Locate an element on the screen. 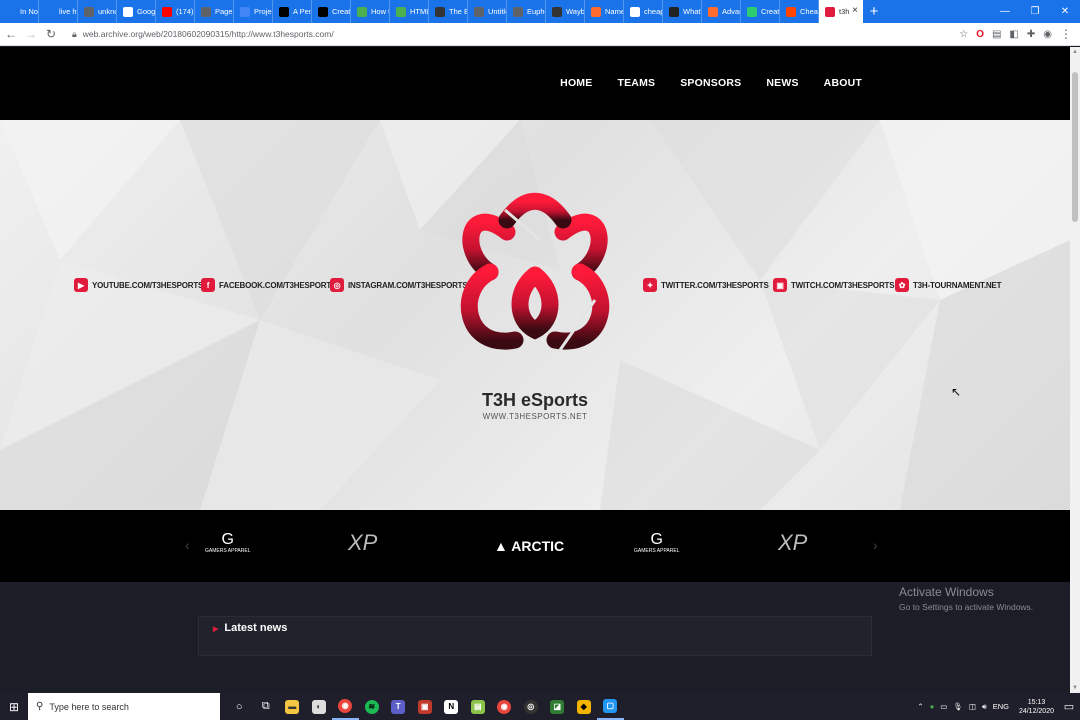  browser-tab: (174) Y is located at coordinates (175, 11).